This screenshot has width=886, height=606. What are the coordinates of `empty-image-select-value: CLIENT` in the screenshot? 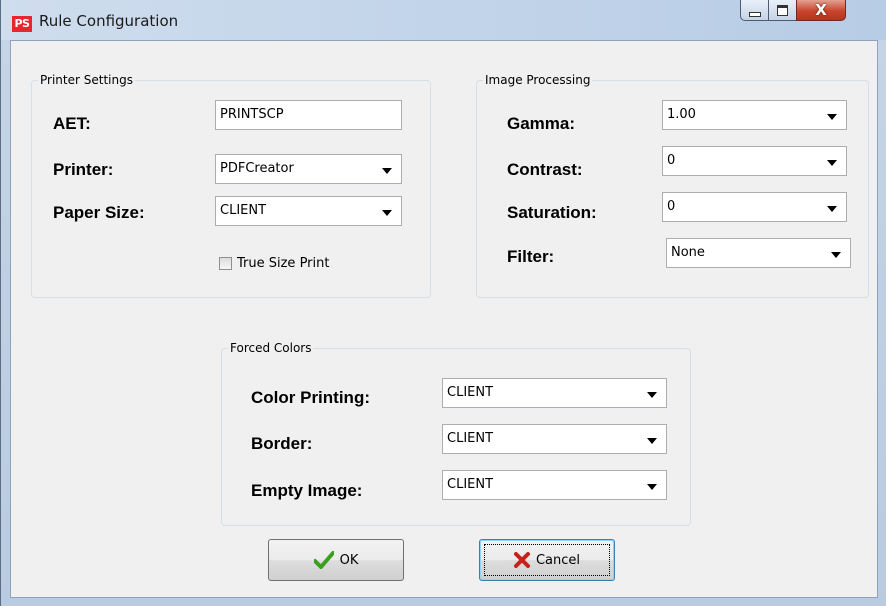 It's located at (470, 484).